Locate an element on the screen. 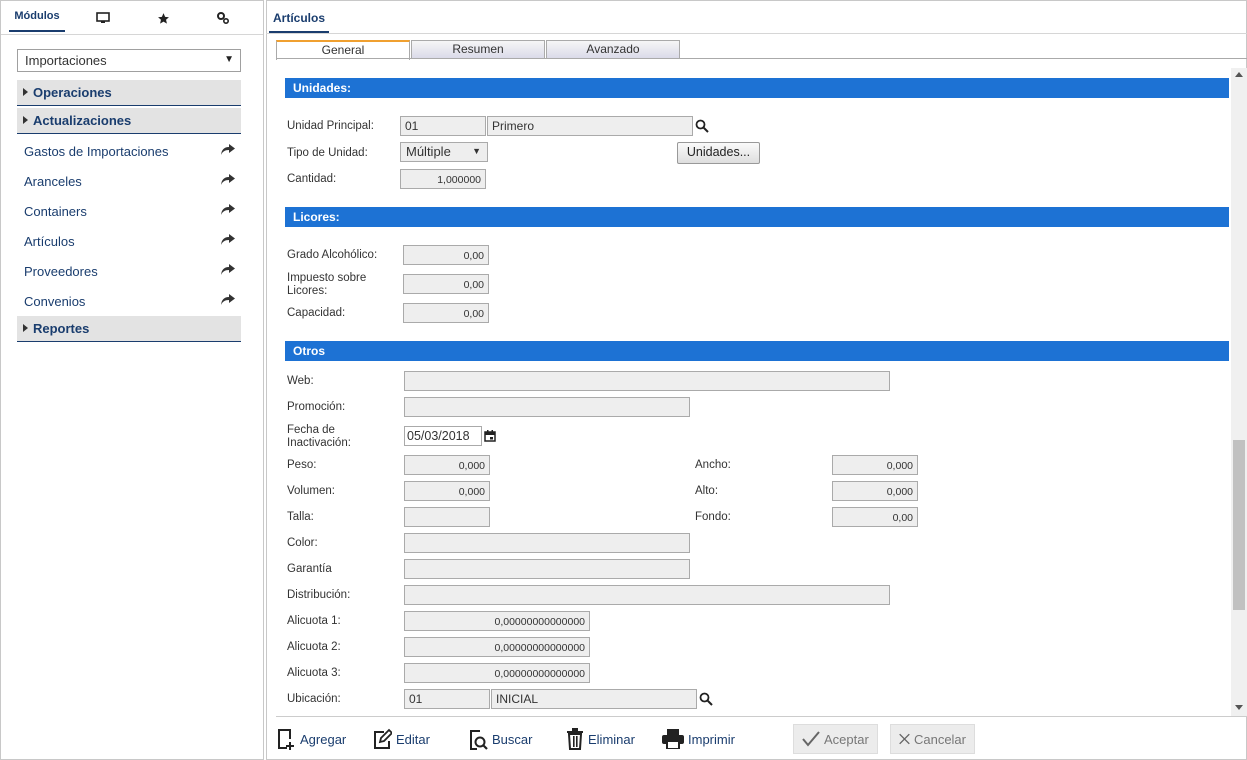 This screenshot has width=1247, height=760. edit-icon is located at coordinates (383, 738).